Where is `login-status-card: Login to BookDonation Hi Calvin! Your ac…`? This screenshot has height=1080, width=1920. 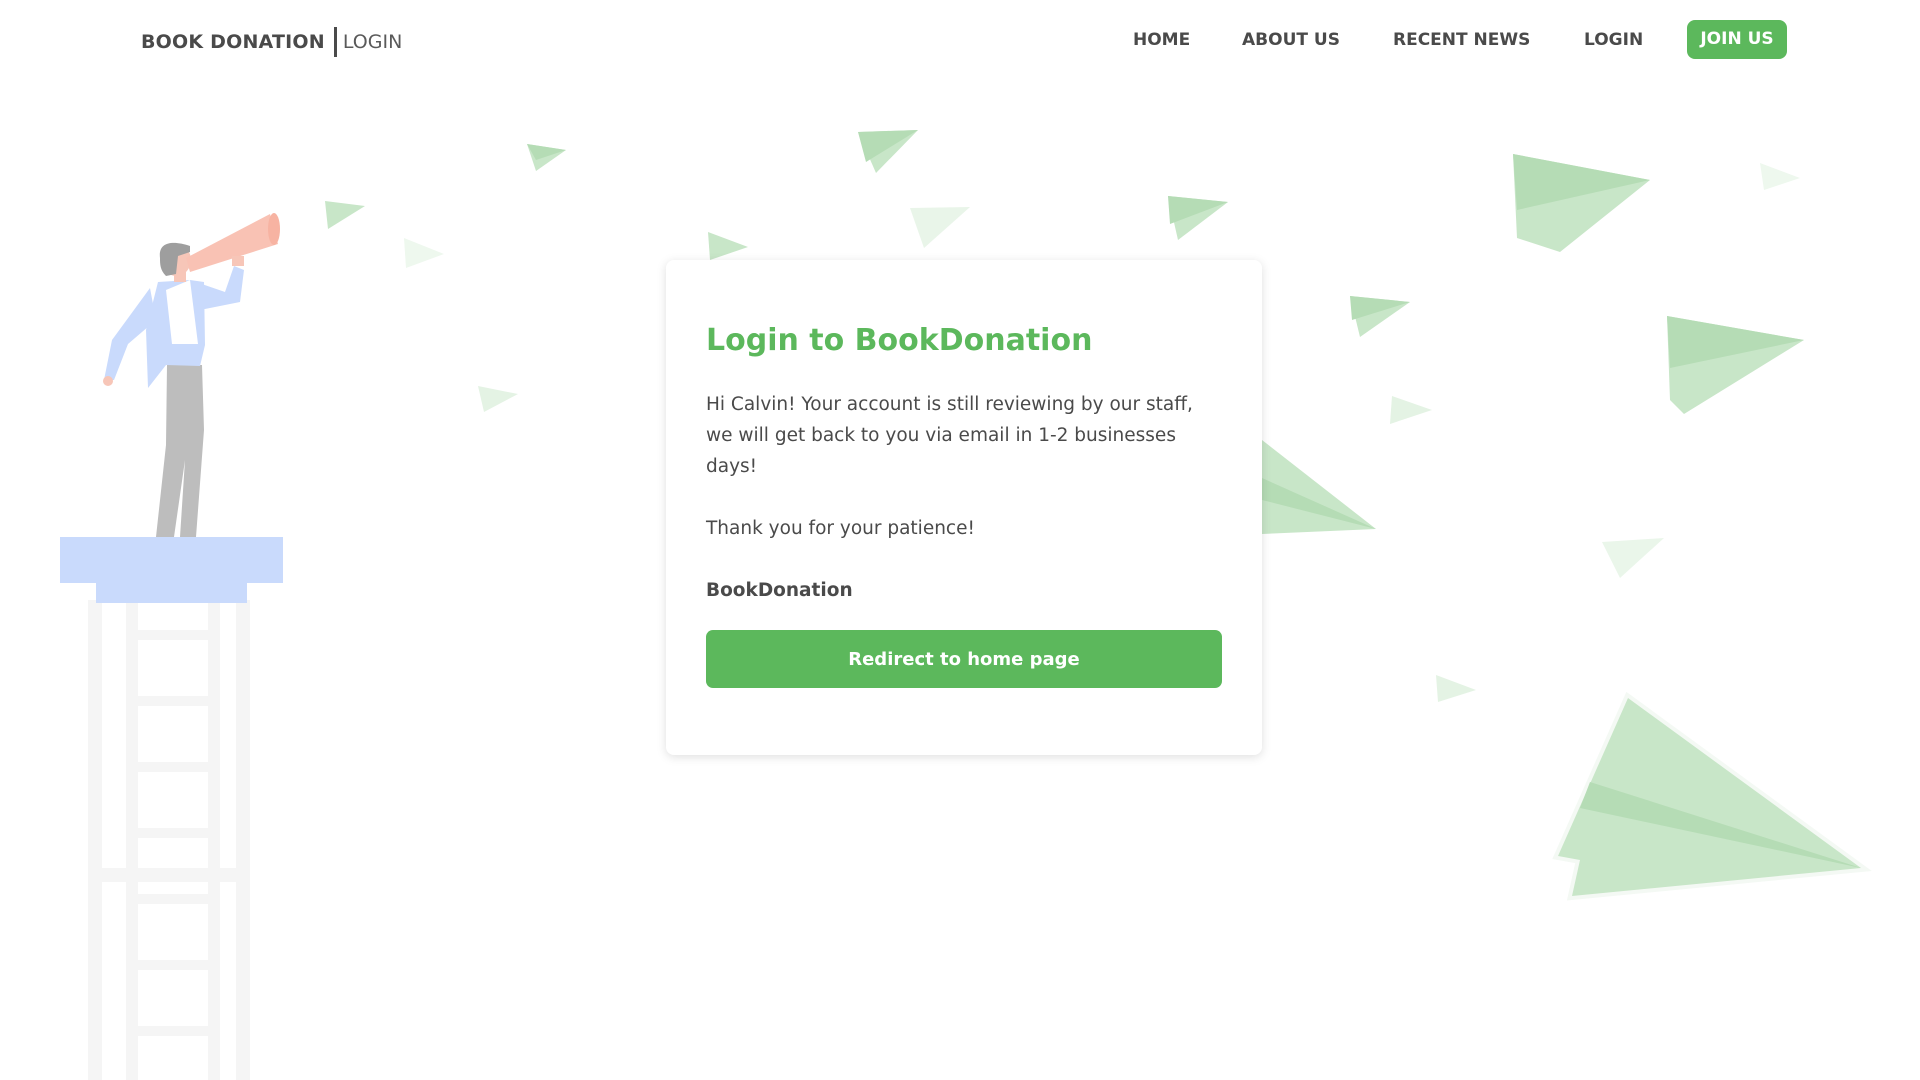
login-status-card: Login to BookDonation Hi Calvin! Your ac… is located at coordinates (964, 507).